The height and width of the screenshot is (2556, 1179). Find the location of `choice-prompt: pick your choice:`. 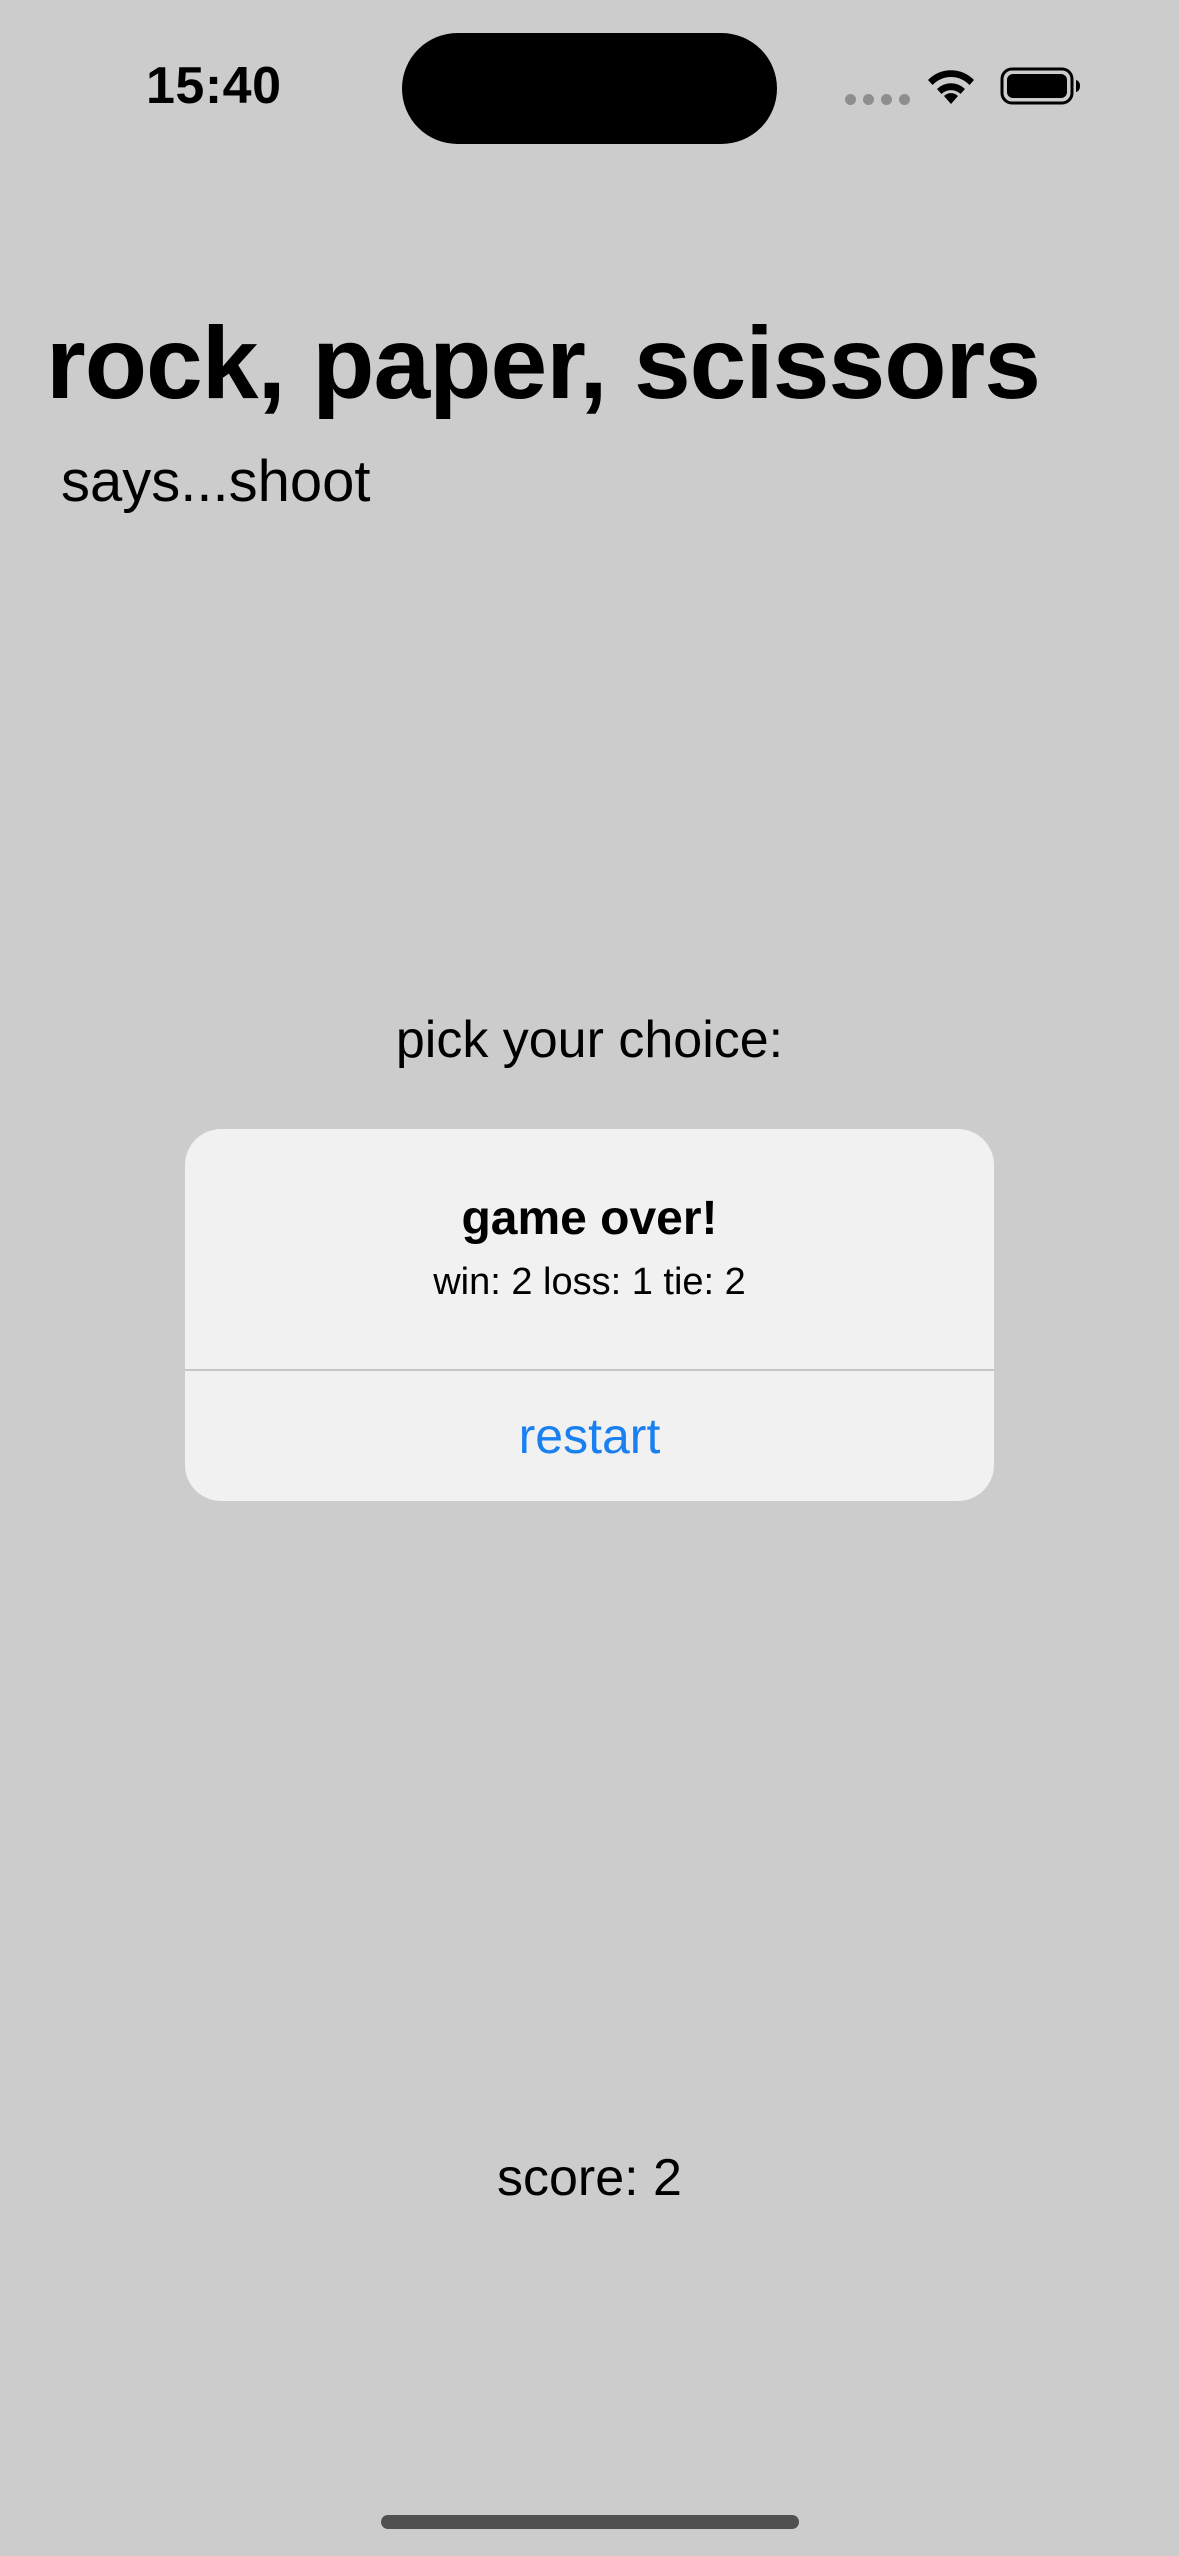

choice-prompt: pick your choice: is located at coordinates (589, 1040).